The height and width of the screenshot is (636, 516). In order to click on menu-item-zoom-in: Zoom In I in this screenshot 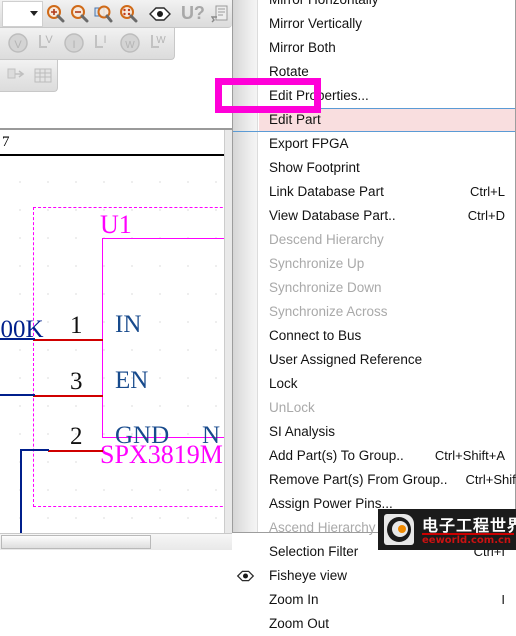, I will do `click(387, 600)`.